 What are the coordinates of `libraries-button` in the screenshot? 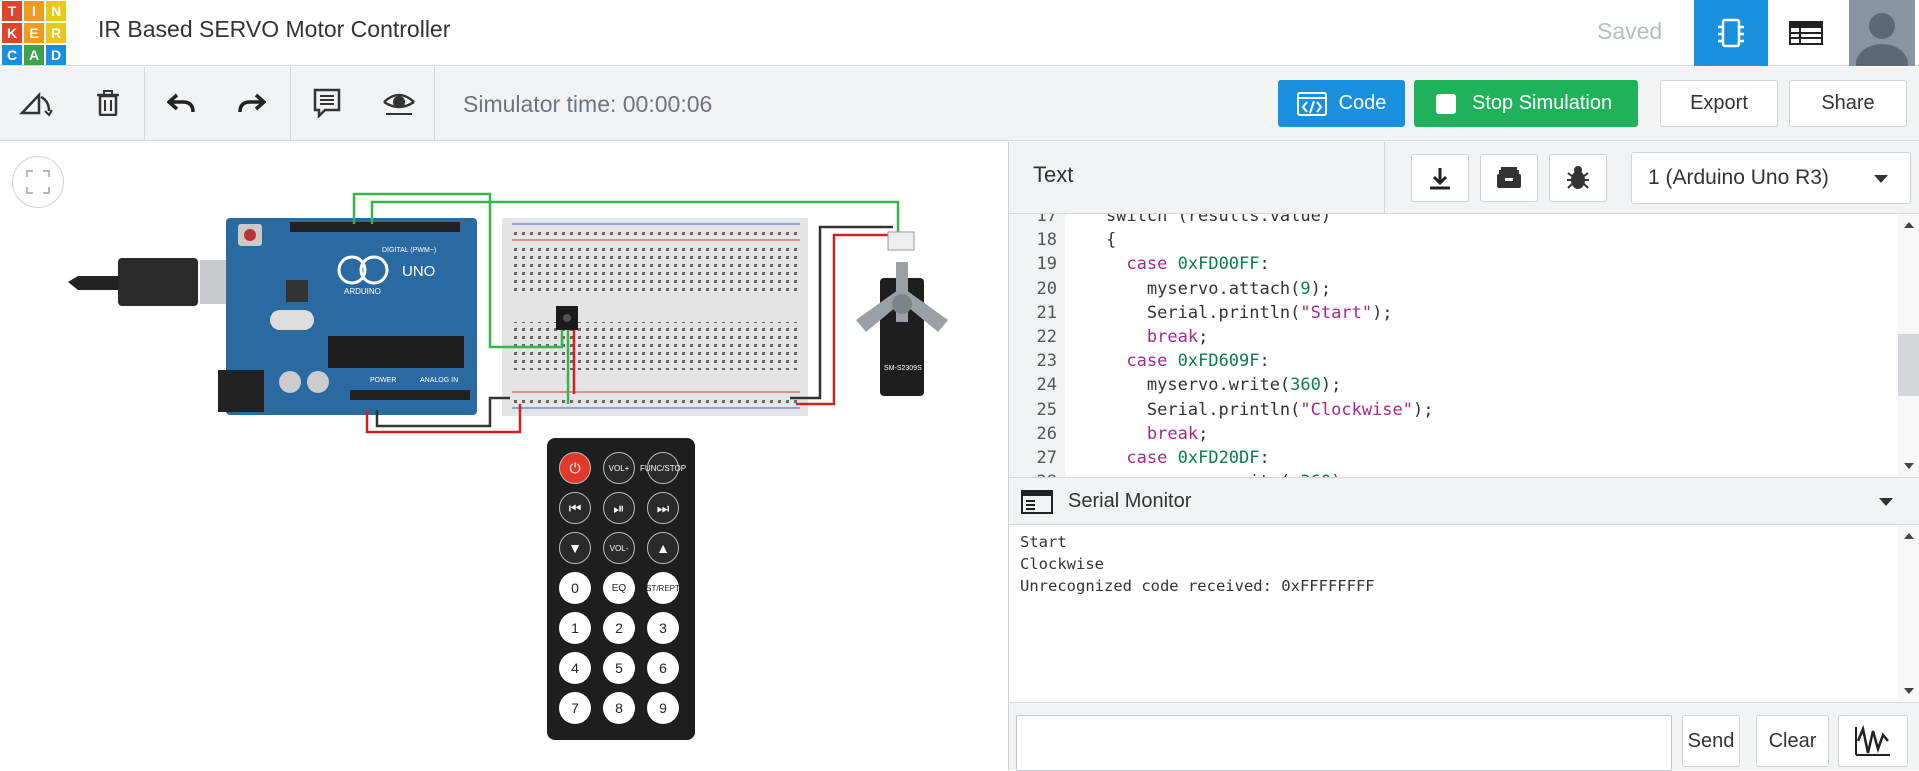 It's located at (1509, 178).